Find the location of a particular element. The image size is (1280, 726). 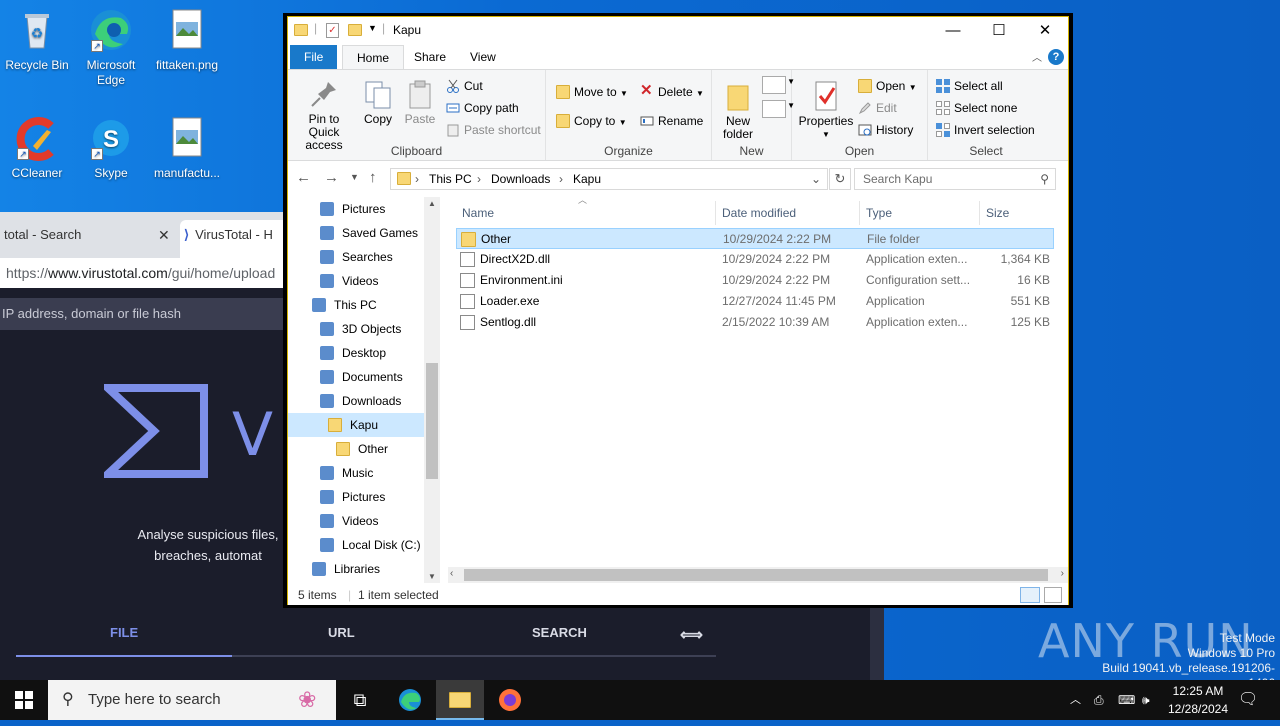

large-icons-view-icon is located at coordinates (1053, 595).